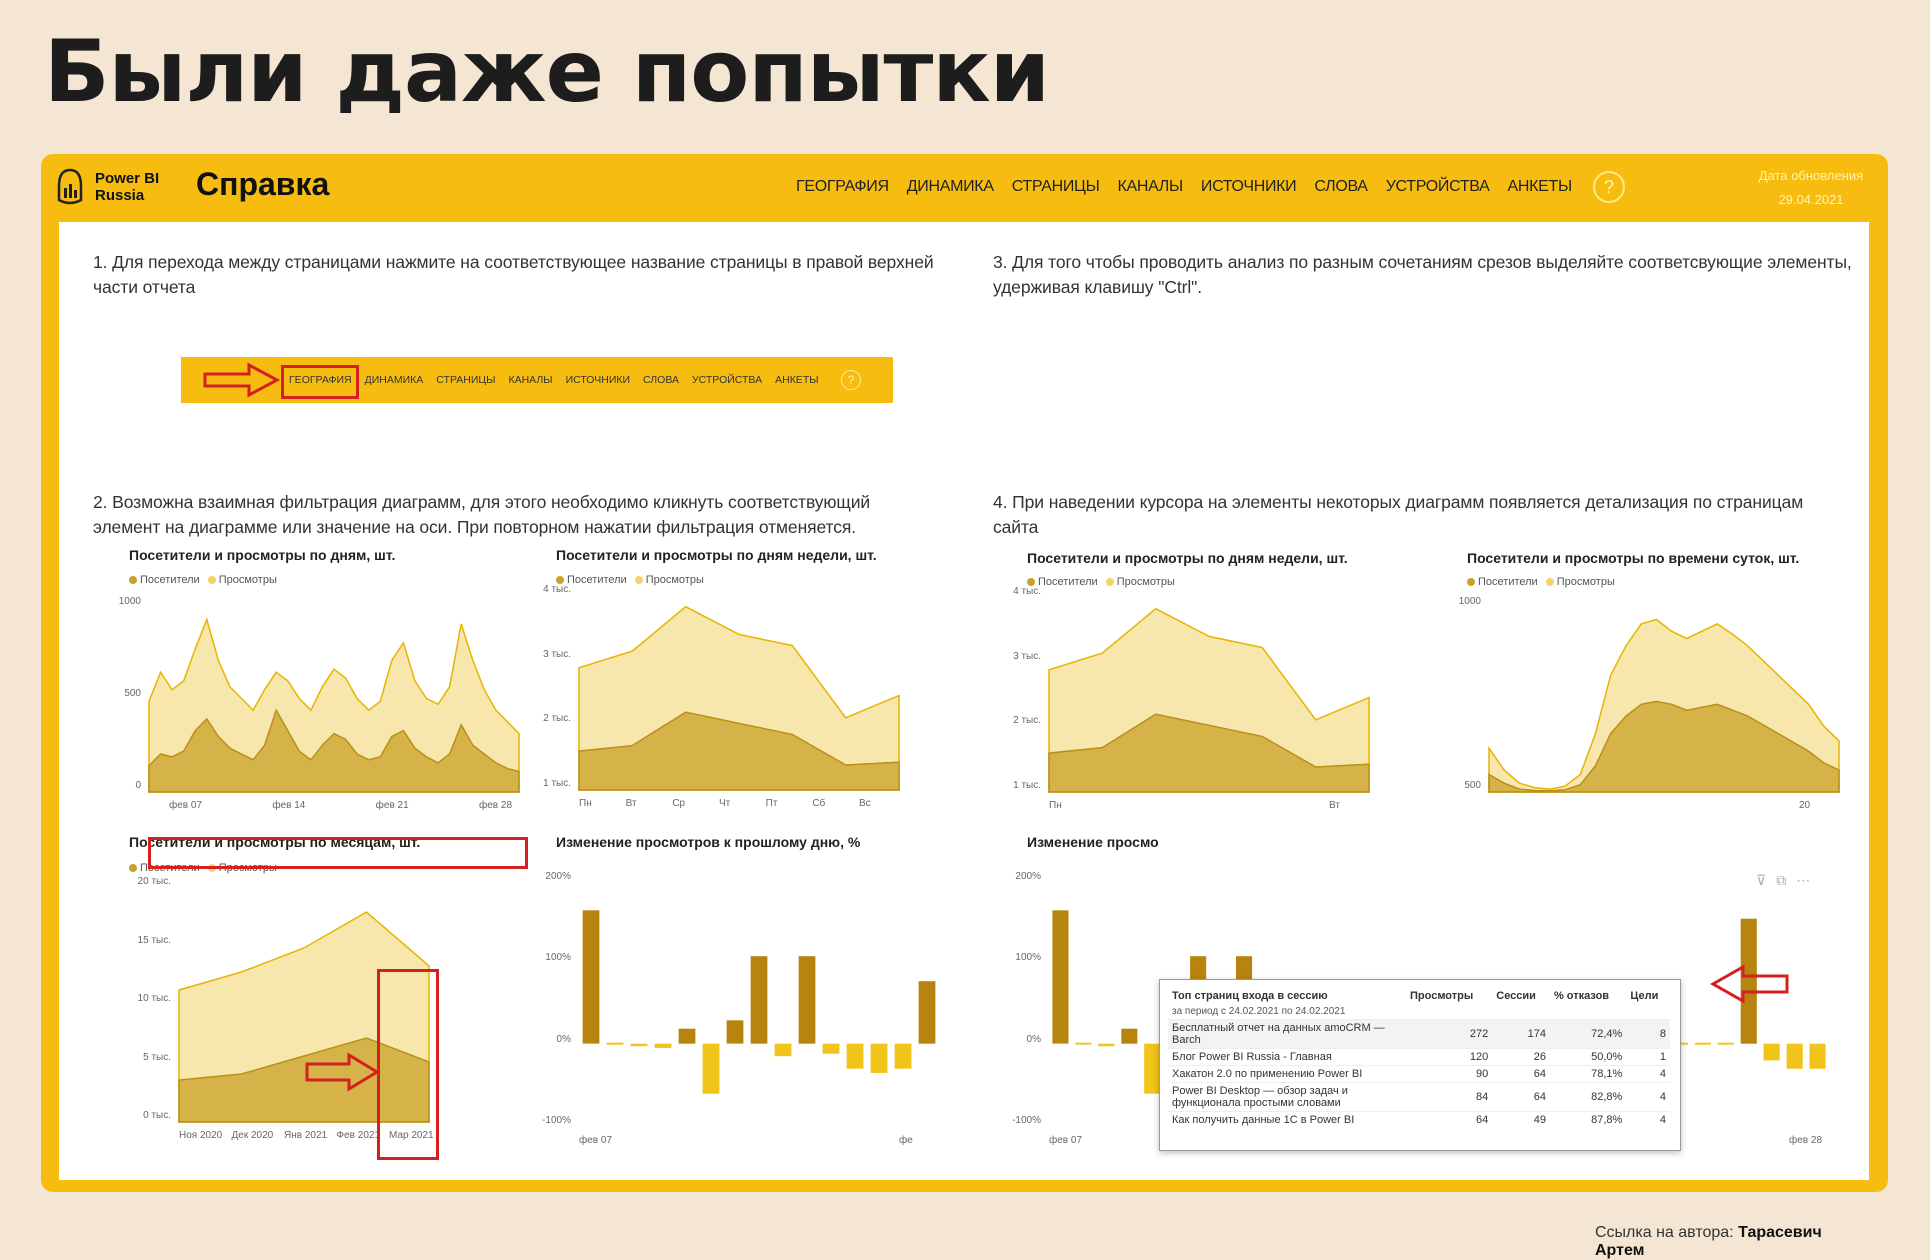 The width and height of the screenshot is (1930, 1260). What do you see at coordinates (263, 184) in the screenshot?
I see `page-title: Справка` at bounding box center [263, 184].